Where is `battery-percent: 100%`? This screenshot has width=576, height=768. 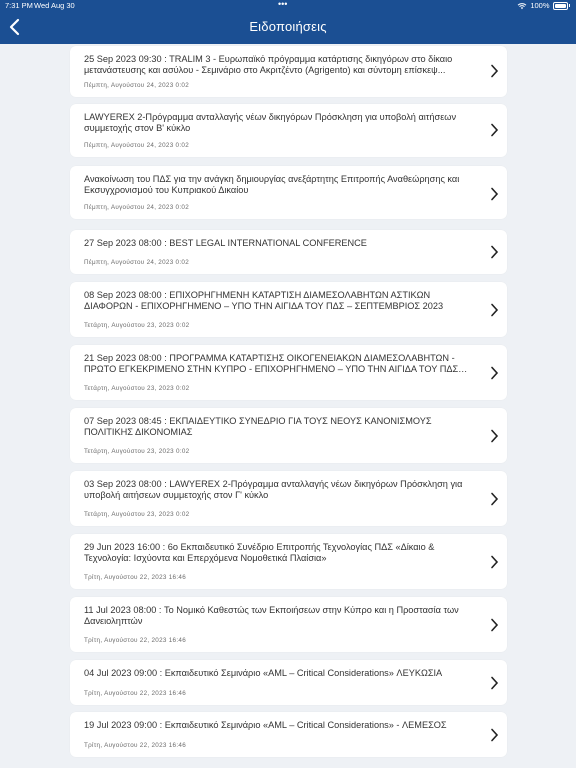
battery-percent: 100% is located at coordinates (540, 5).